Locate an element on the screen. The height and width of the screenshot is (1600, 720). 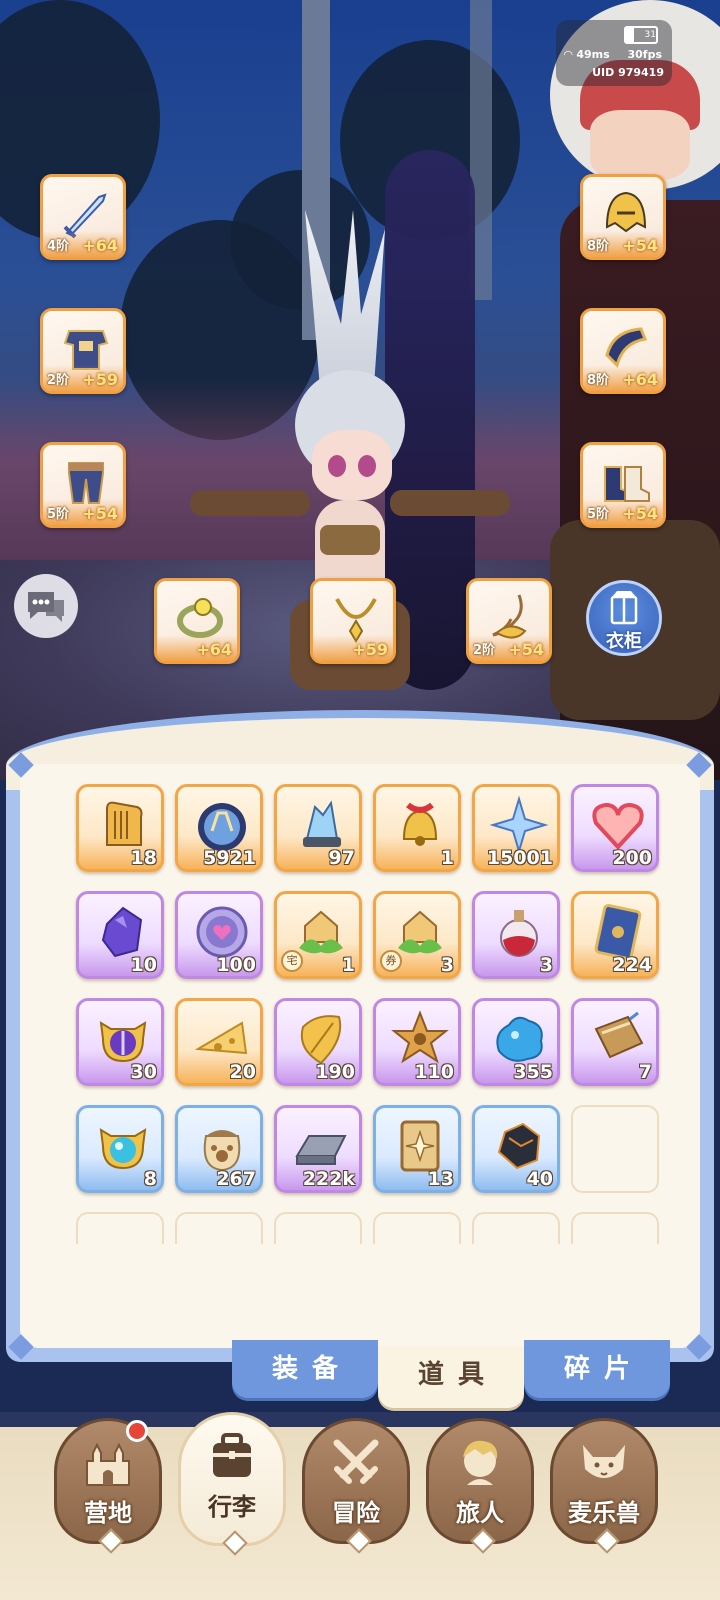
inventory-item: 110 is located at coordinates (417, 1042).